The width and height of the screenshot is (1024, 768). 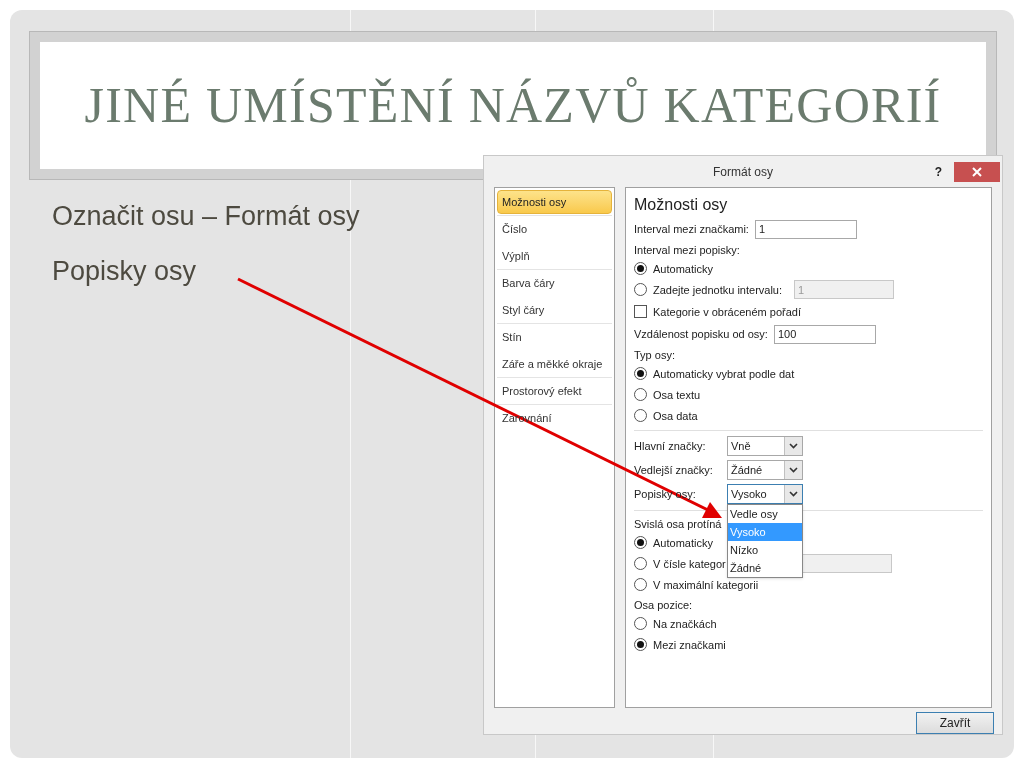 I want to click on nav-item: Záře a měkké okraje, so click(x=554, y=364).